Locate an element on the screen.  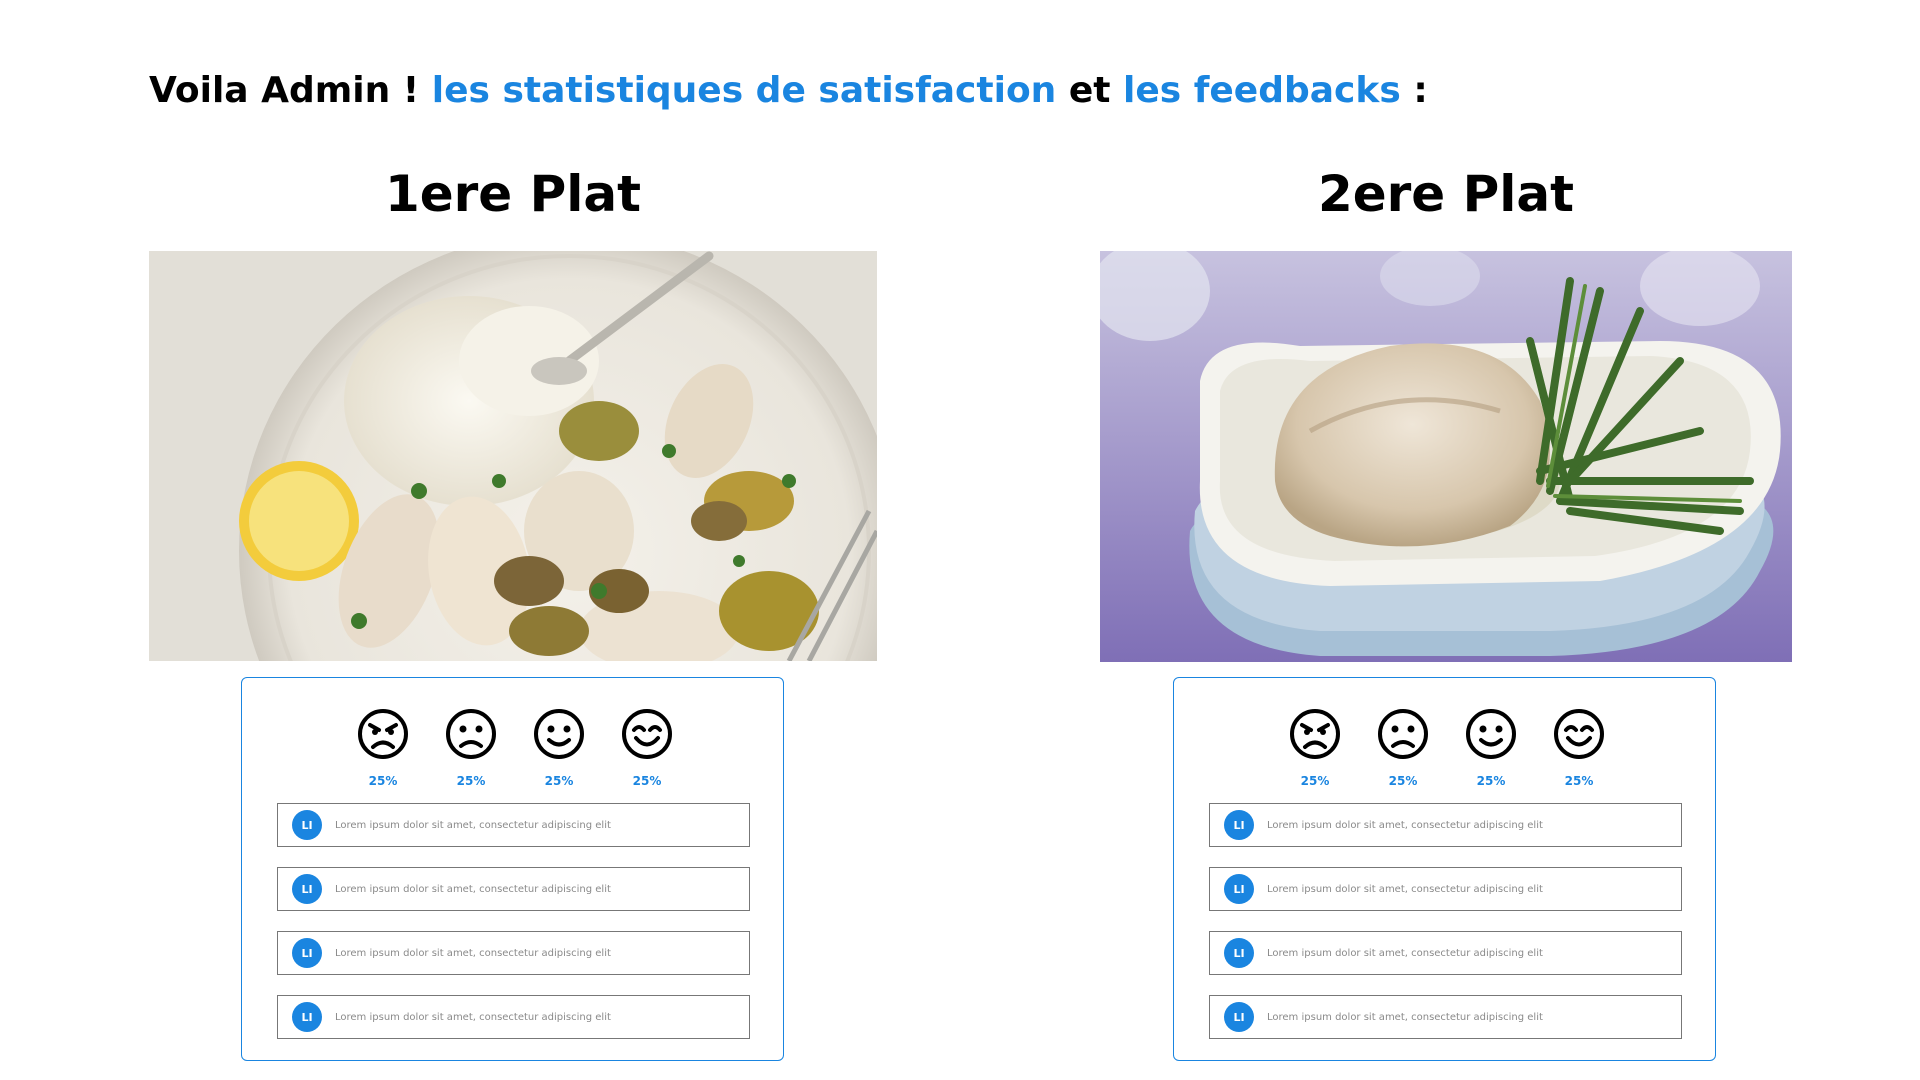
title-prefix: Voila Admin ! is located at coordinates (290, 90).